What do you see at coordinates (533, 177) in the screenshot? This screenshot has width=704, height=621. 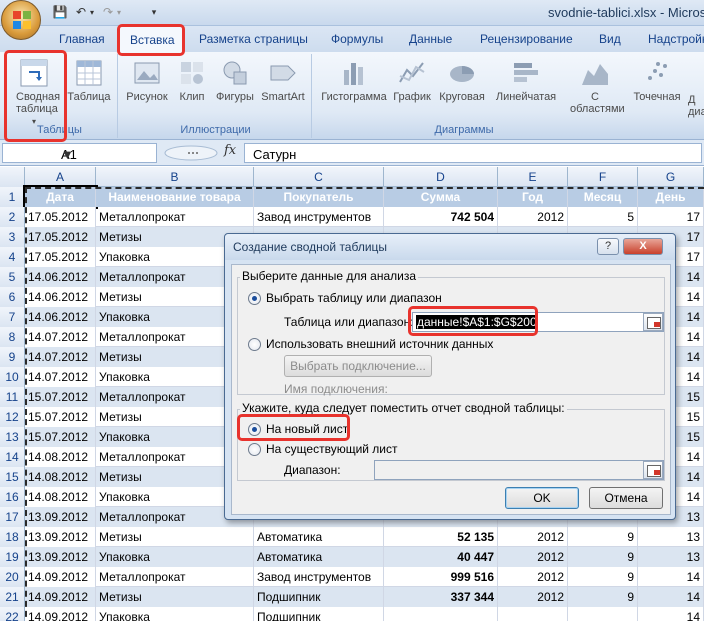 I see `column-header-e: E` at bounding box center [533, 177].